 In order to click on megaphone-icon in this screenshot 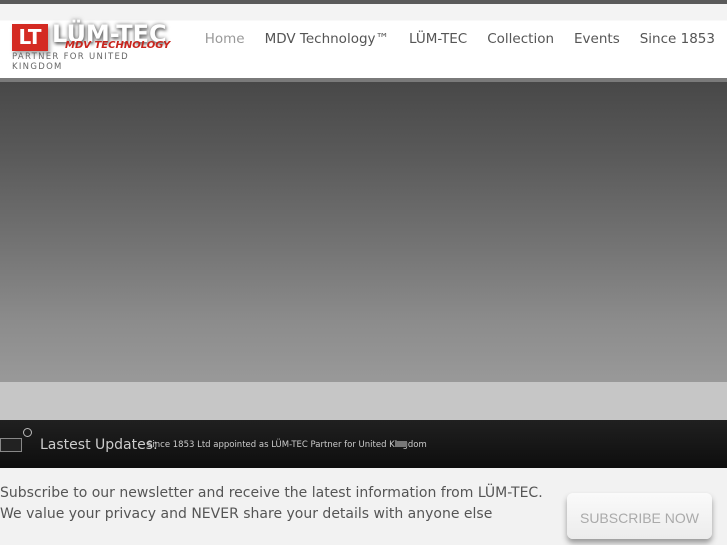, I will do `click(401, 444)`.